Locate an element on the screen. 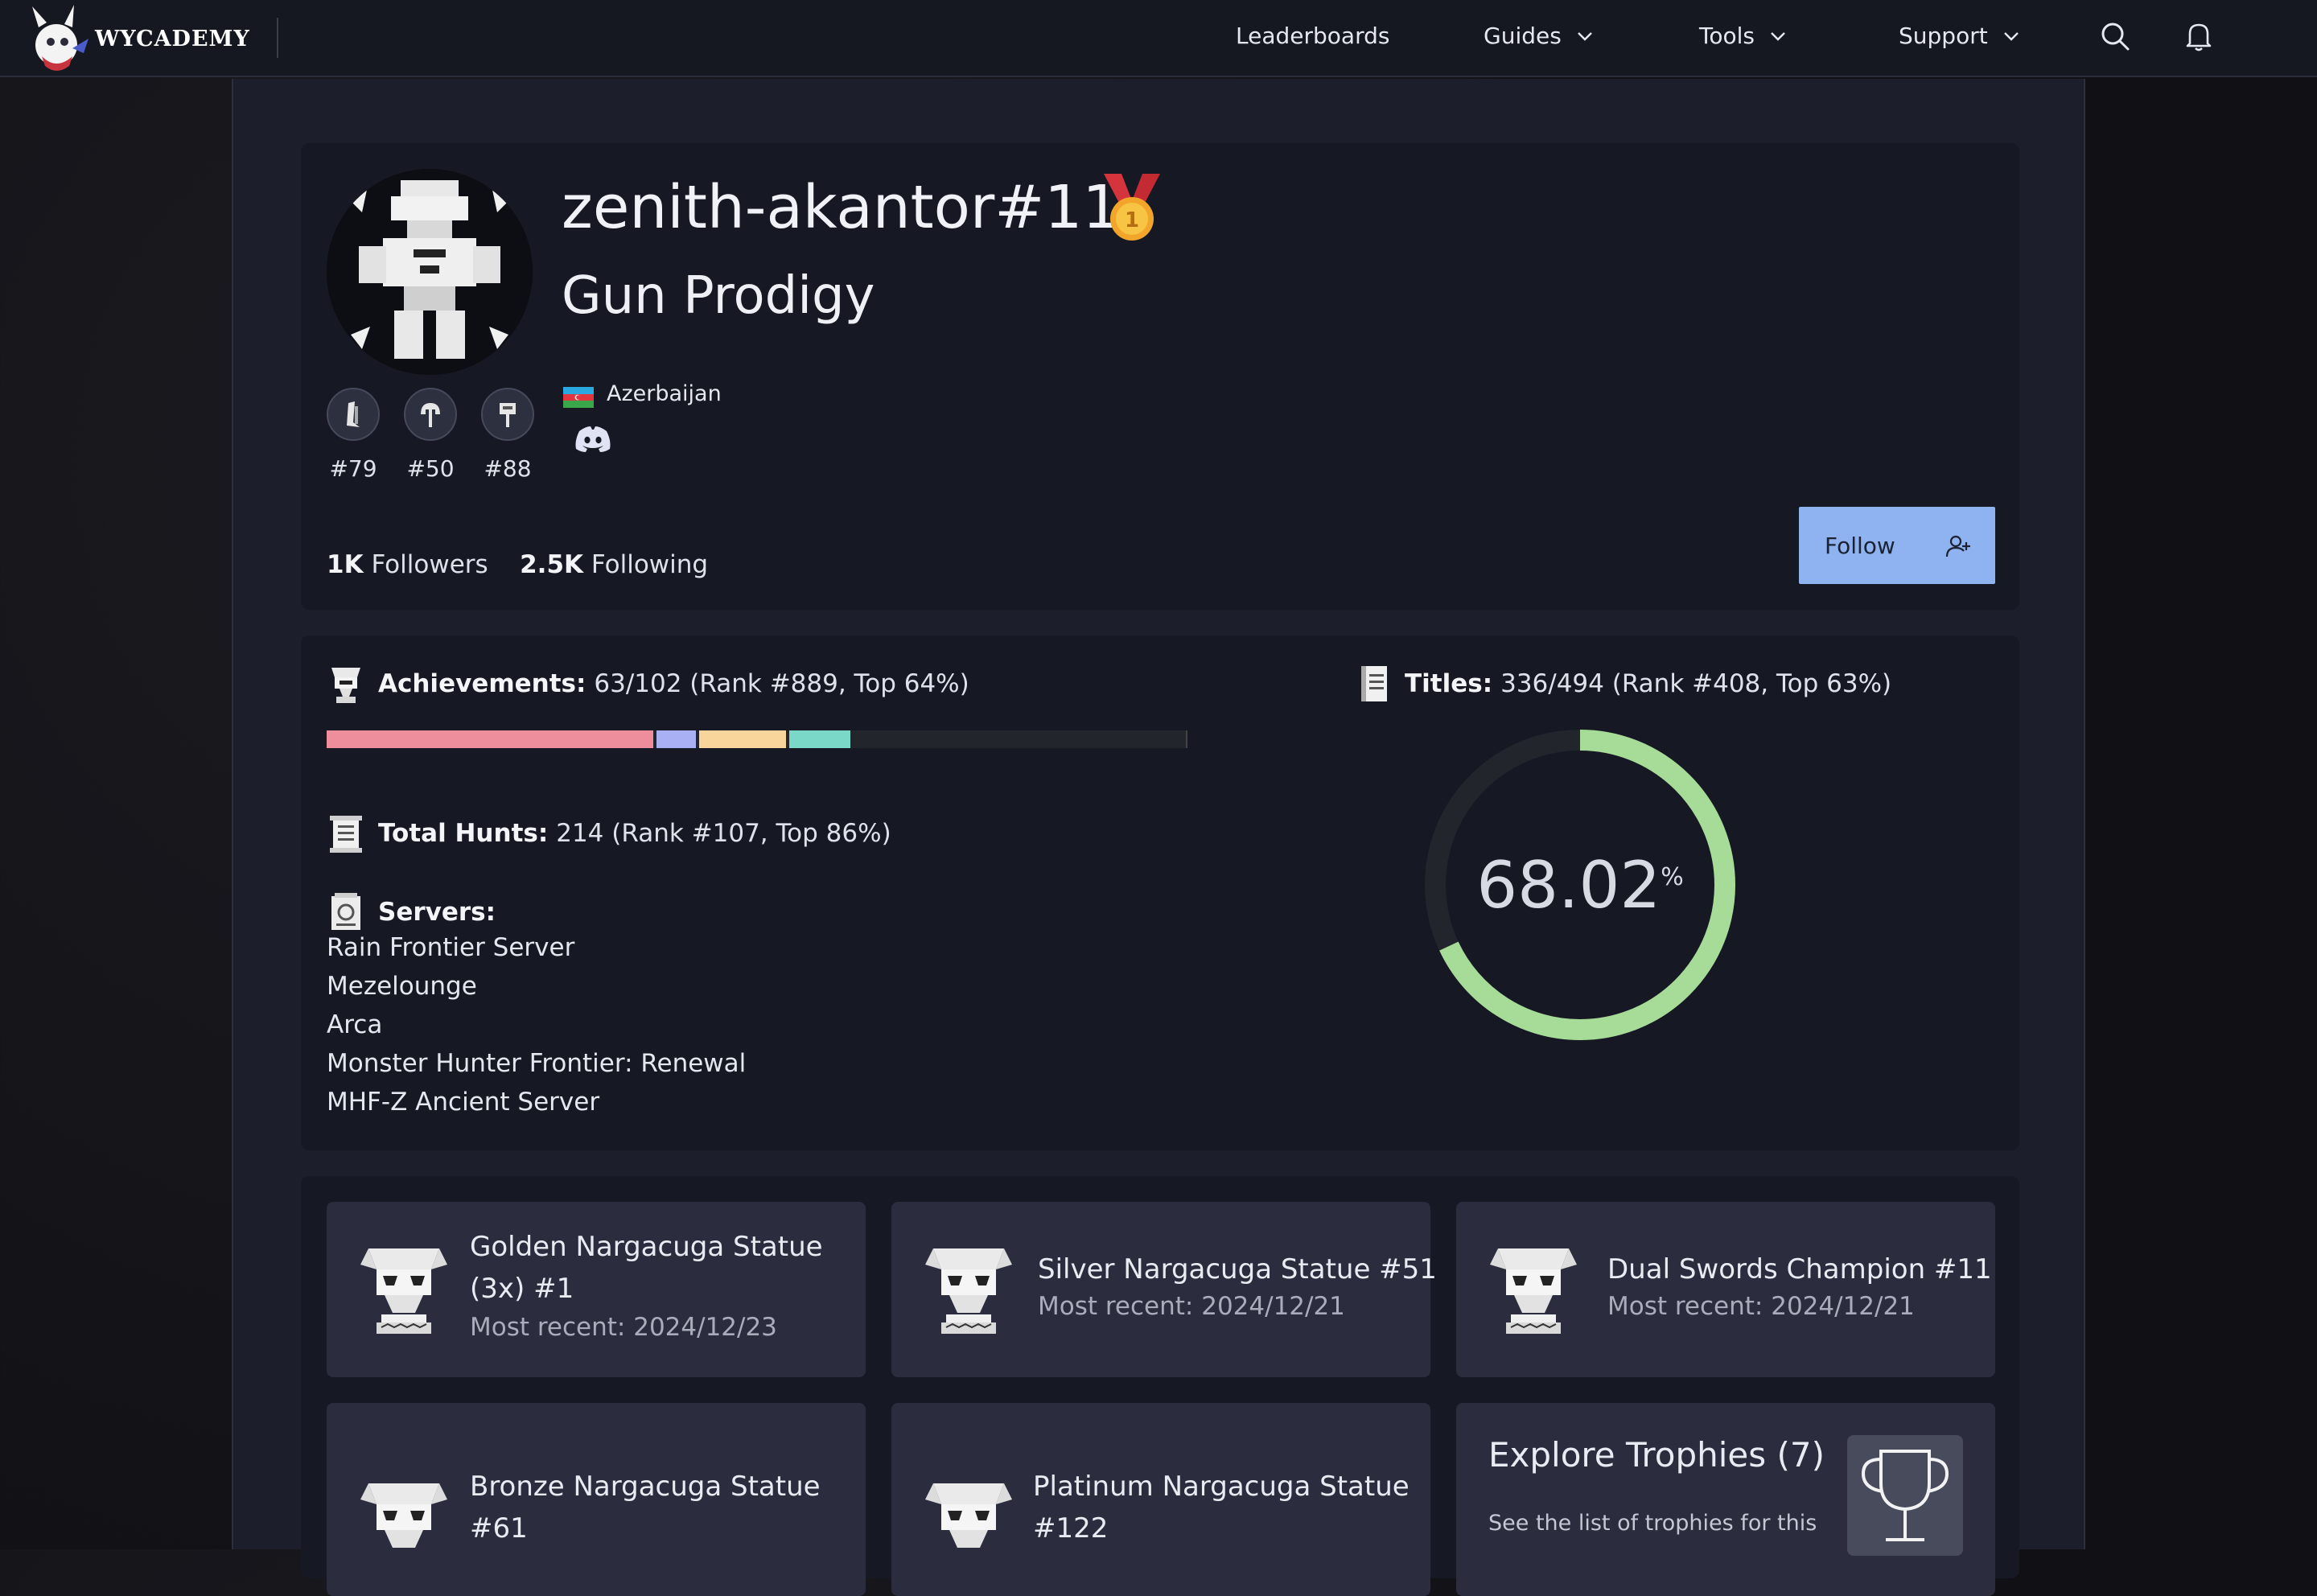 This screenshot has width=2317, height=1596. weapon-hunting-horn-icon is located at coordinates (430, 415).